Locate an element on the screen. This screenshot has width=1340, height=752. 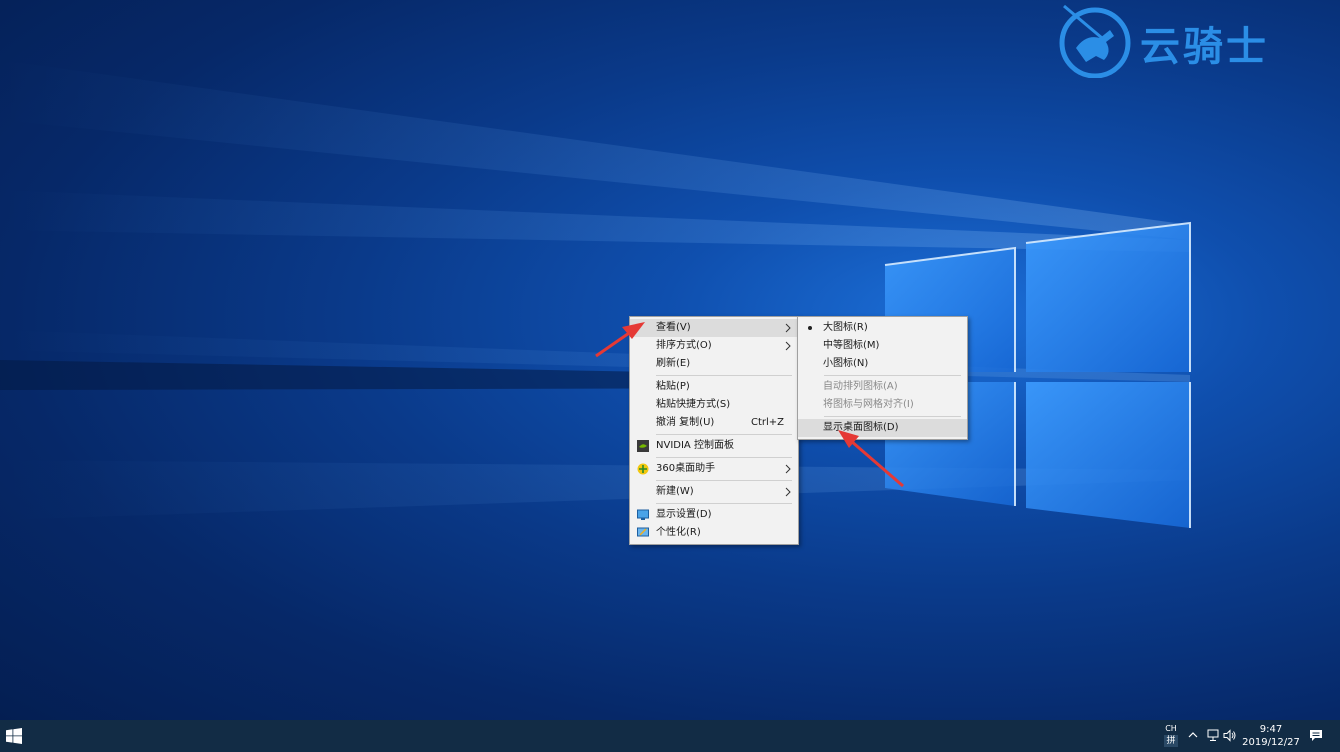
menu-item-undo-copy: 撤消 复制(U) Ctrl+Z is located at coordinates (714, 423).